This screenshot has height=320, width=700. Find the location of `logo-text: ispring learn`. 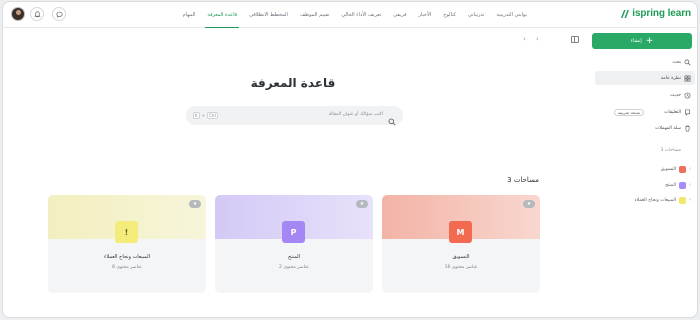

logo-text: ispring learn is located at coordinates (661, 13).